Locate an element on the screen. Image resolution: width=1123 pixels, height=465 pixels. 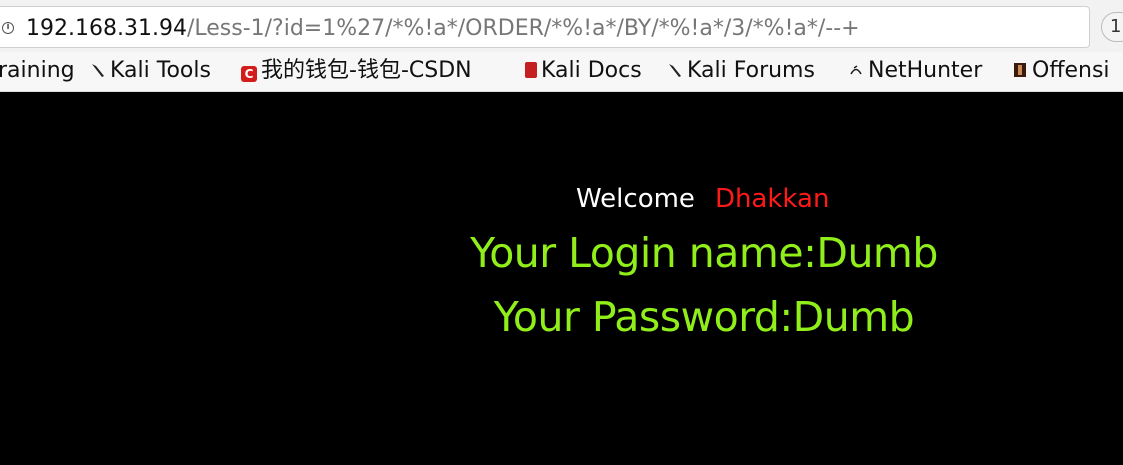
bookmark-kali-tools: Kali Tools is located at coordinates (150, 71).